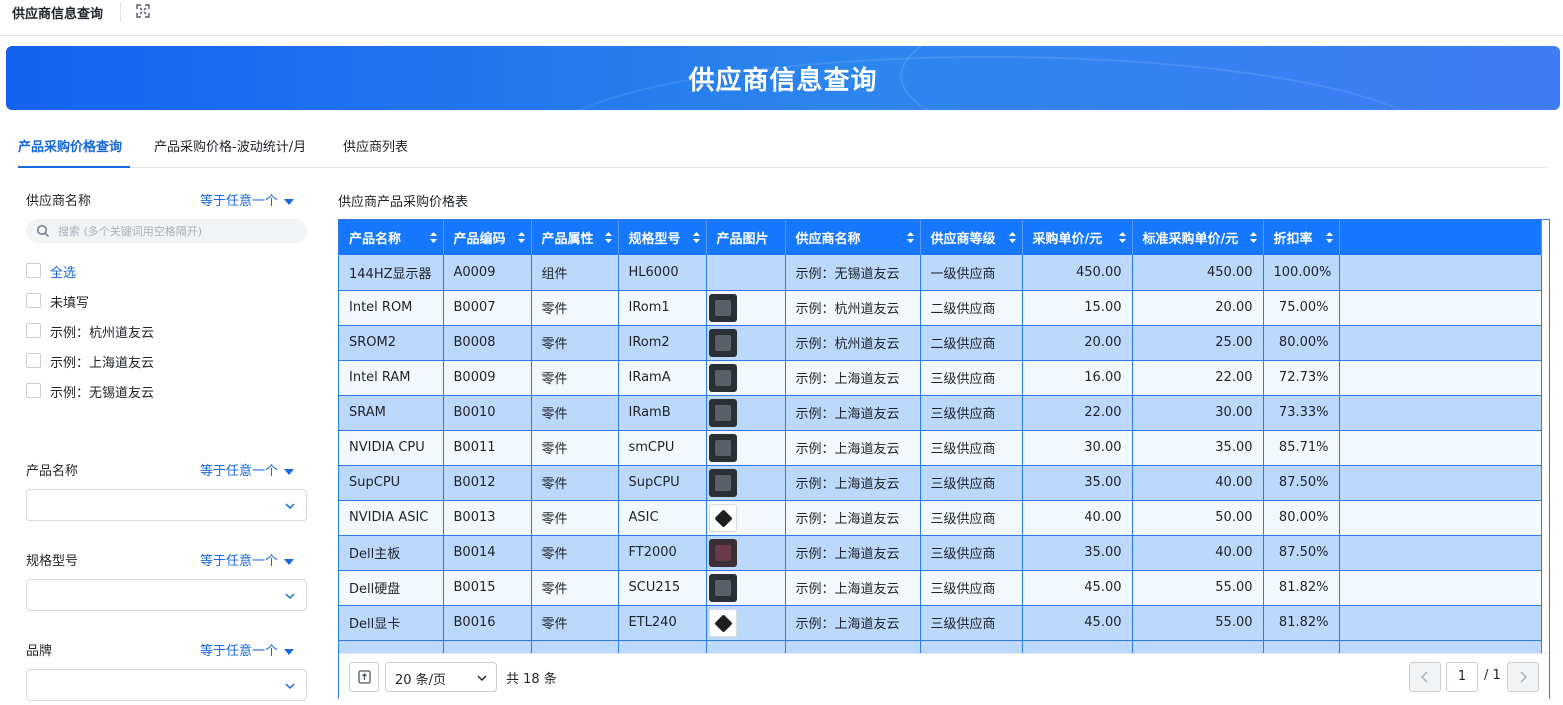 The height and width of the screenshot is (705, 1563). Describe the element at coordinates (1077, 308) in the screenshot. I see `table-cell: 15.00` at that location.